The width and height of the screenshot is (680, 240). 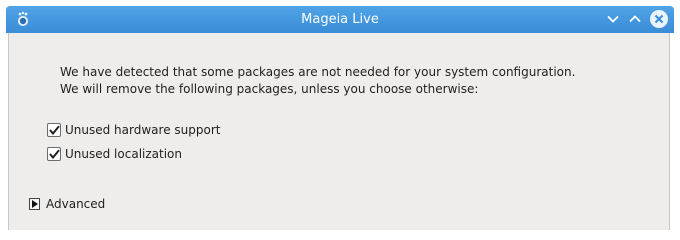 I want to click on maximize-icon, so click(x=635, y=19).